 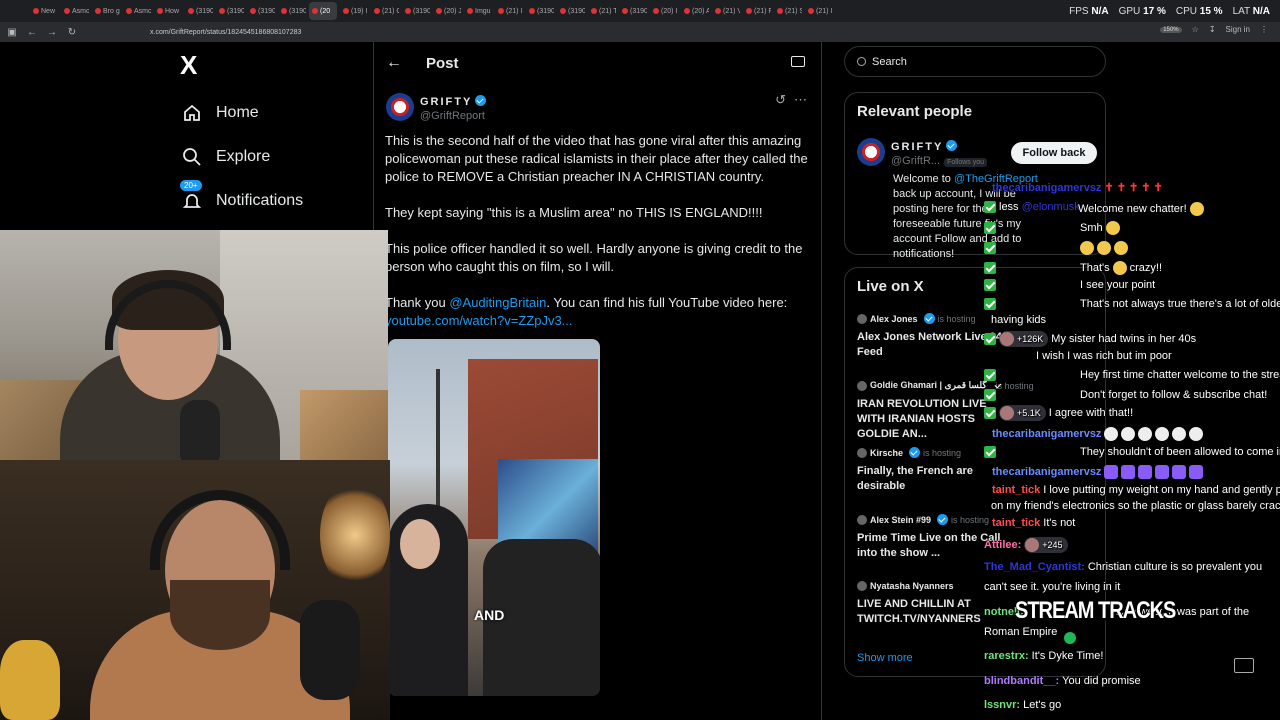 I want to click on zoom-level: 150%, so click(x=1171, y=29).